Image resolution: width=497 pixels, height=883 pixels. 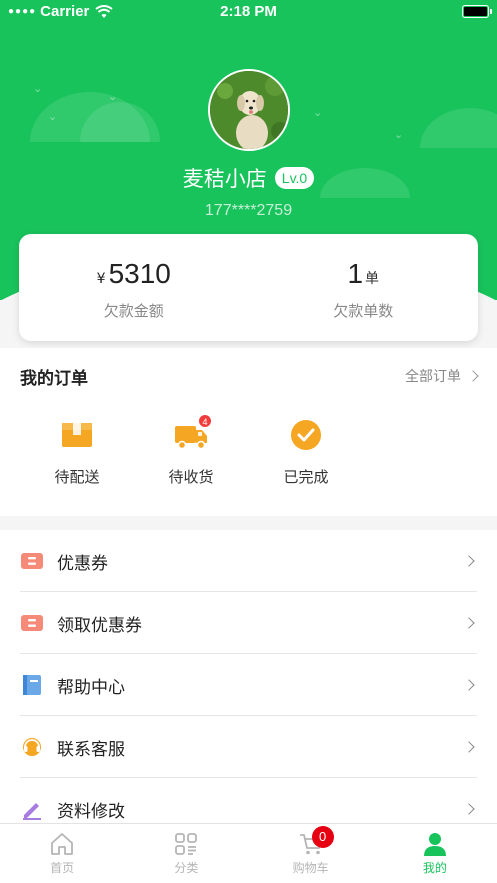 I want to click on shop-name: 麦秸小店, so click(x=224, y=179).